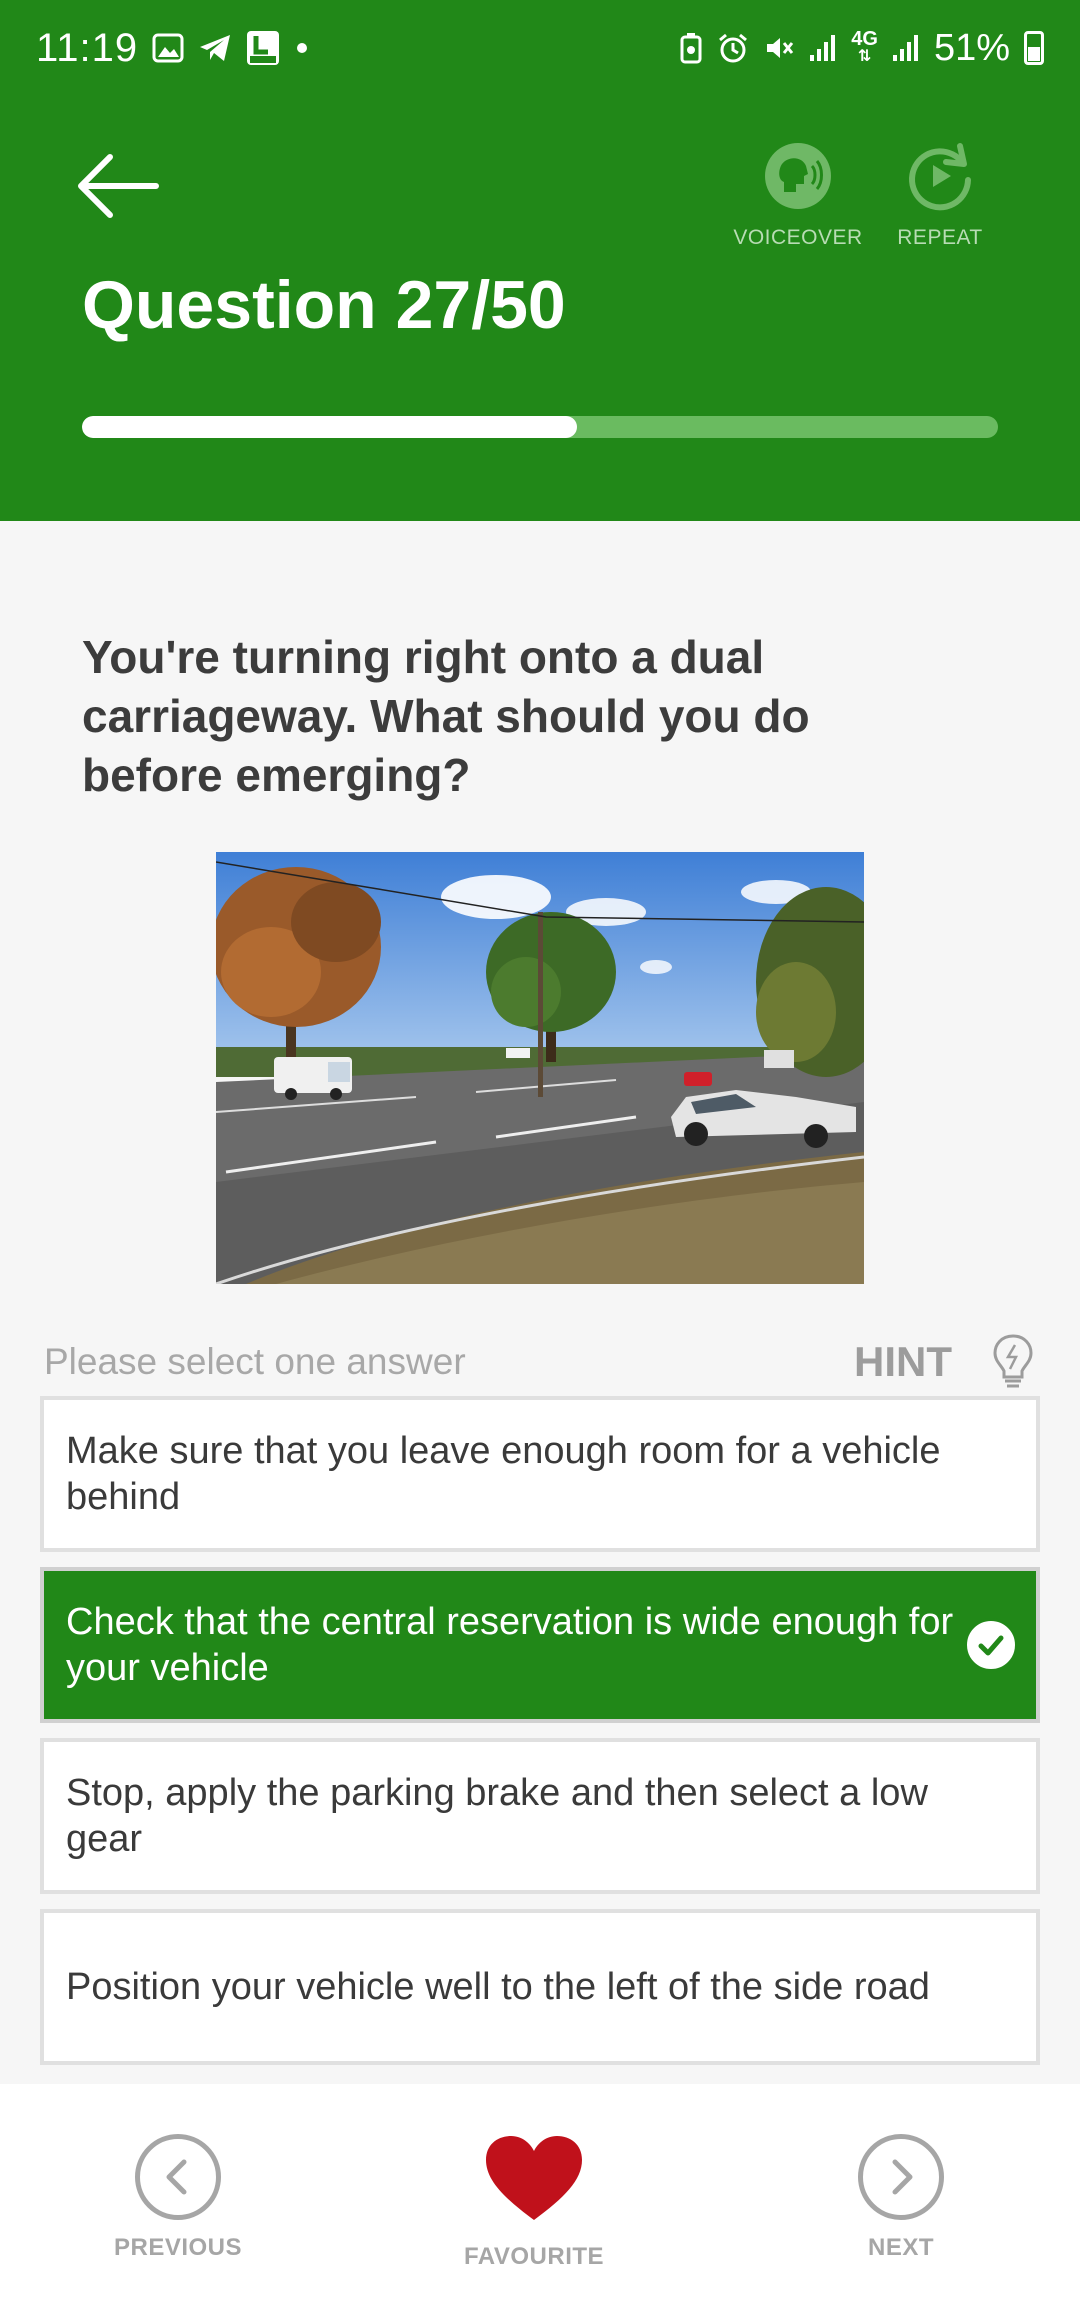  Describe the element at coordinates (540, 1068) in the screenshot. I see `question-image` at that location.